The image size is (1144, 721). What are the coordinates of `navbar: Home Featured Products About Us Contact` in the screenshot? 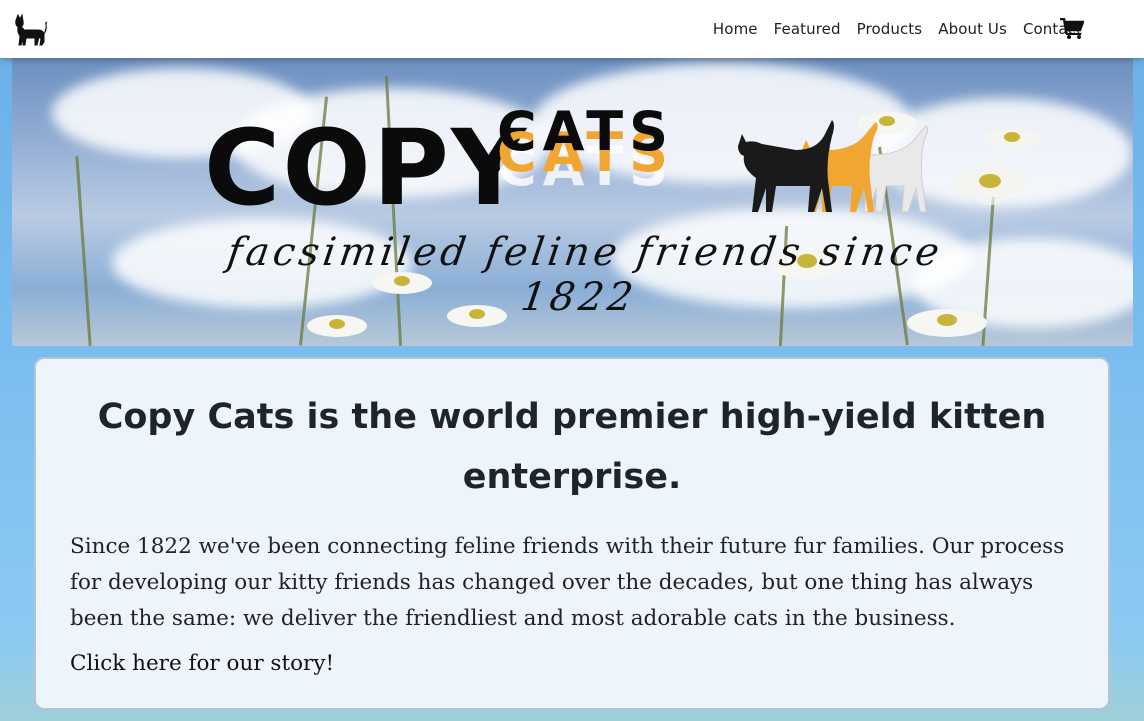 It's located at (572, 29).